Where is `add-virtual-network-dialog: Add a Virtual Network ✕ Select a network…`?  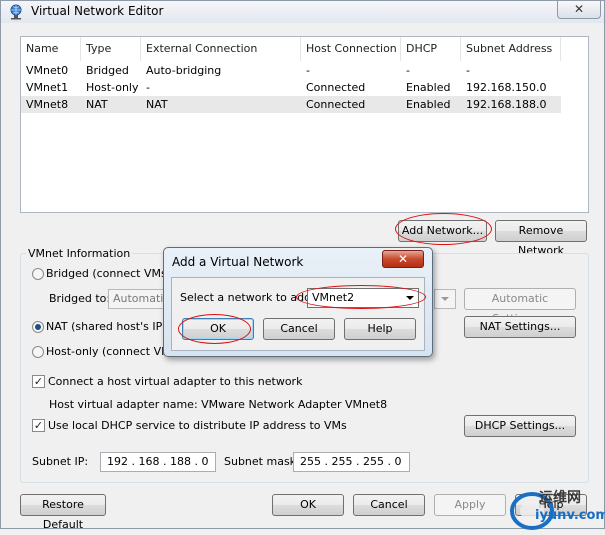 add-virtual-network-dialog: Add a Virtual Network ✕ Select a network… is located at coordinates (298, 302).